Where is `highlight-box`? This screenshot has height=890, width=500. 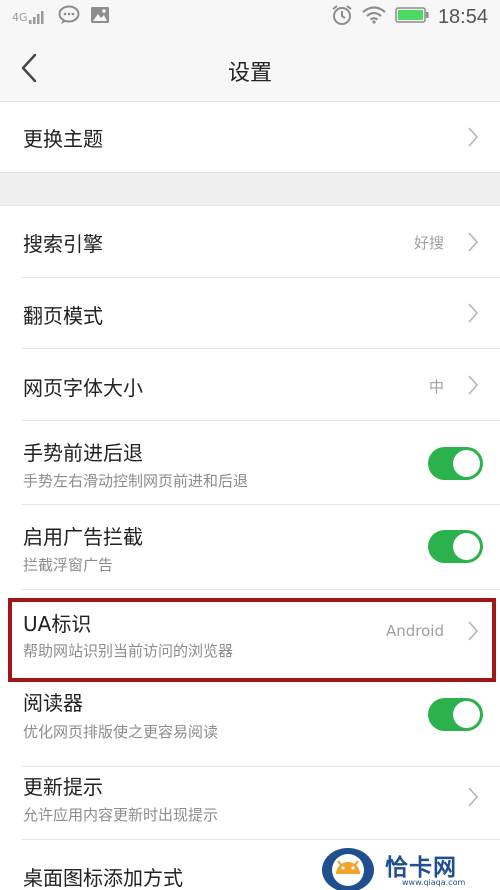
highlight-box is located at coordinates (252, 640).